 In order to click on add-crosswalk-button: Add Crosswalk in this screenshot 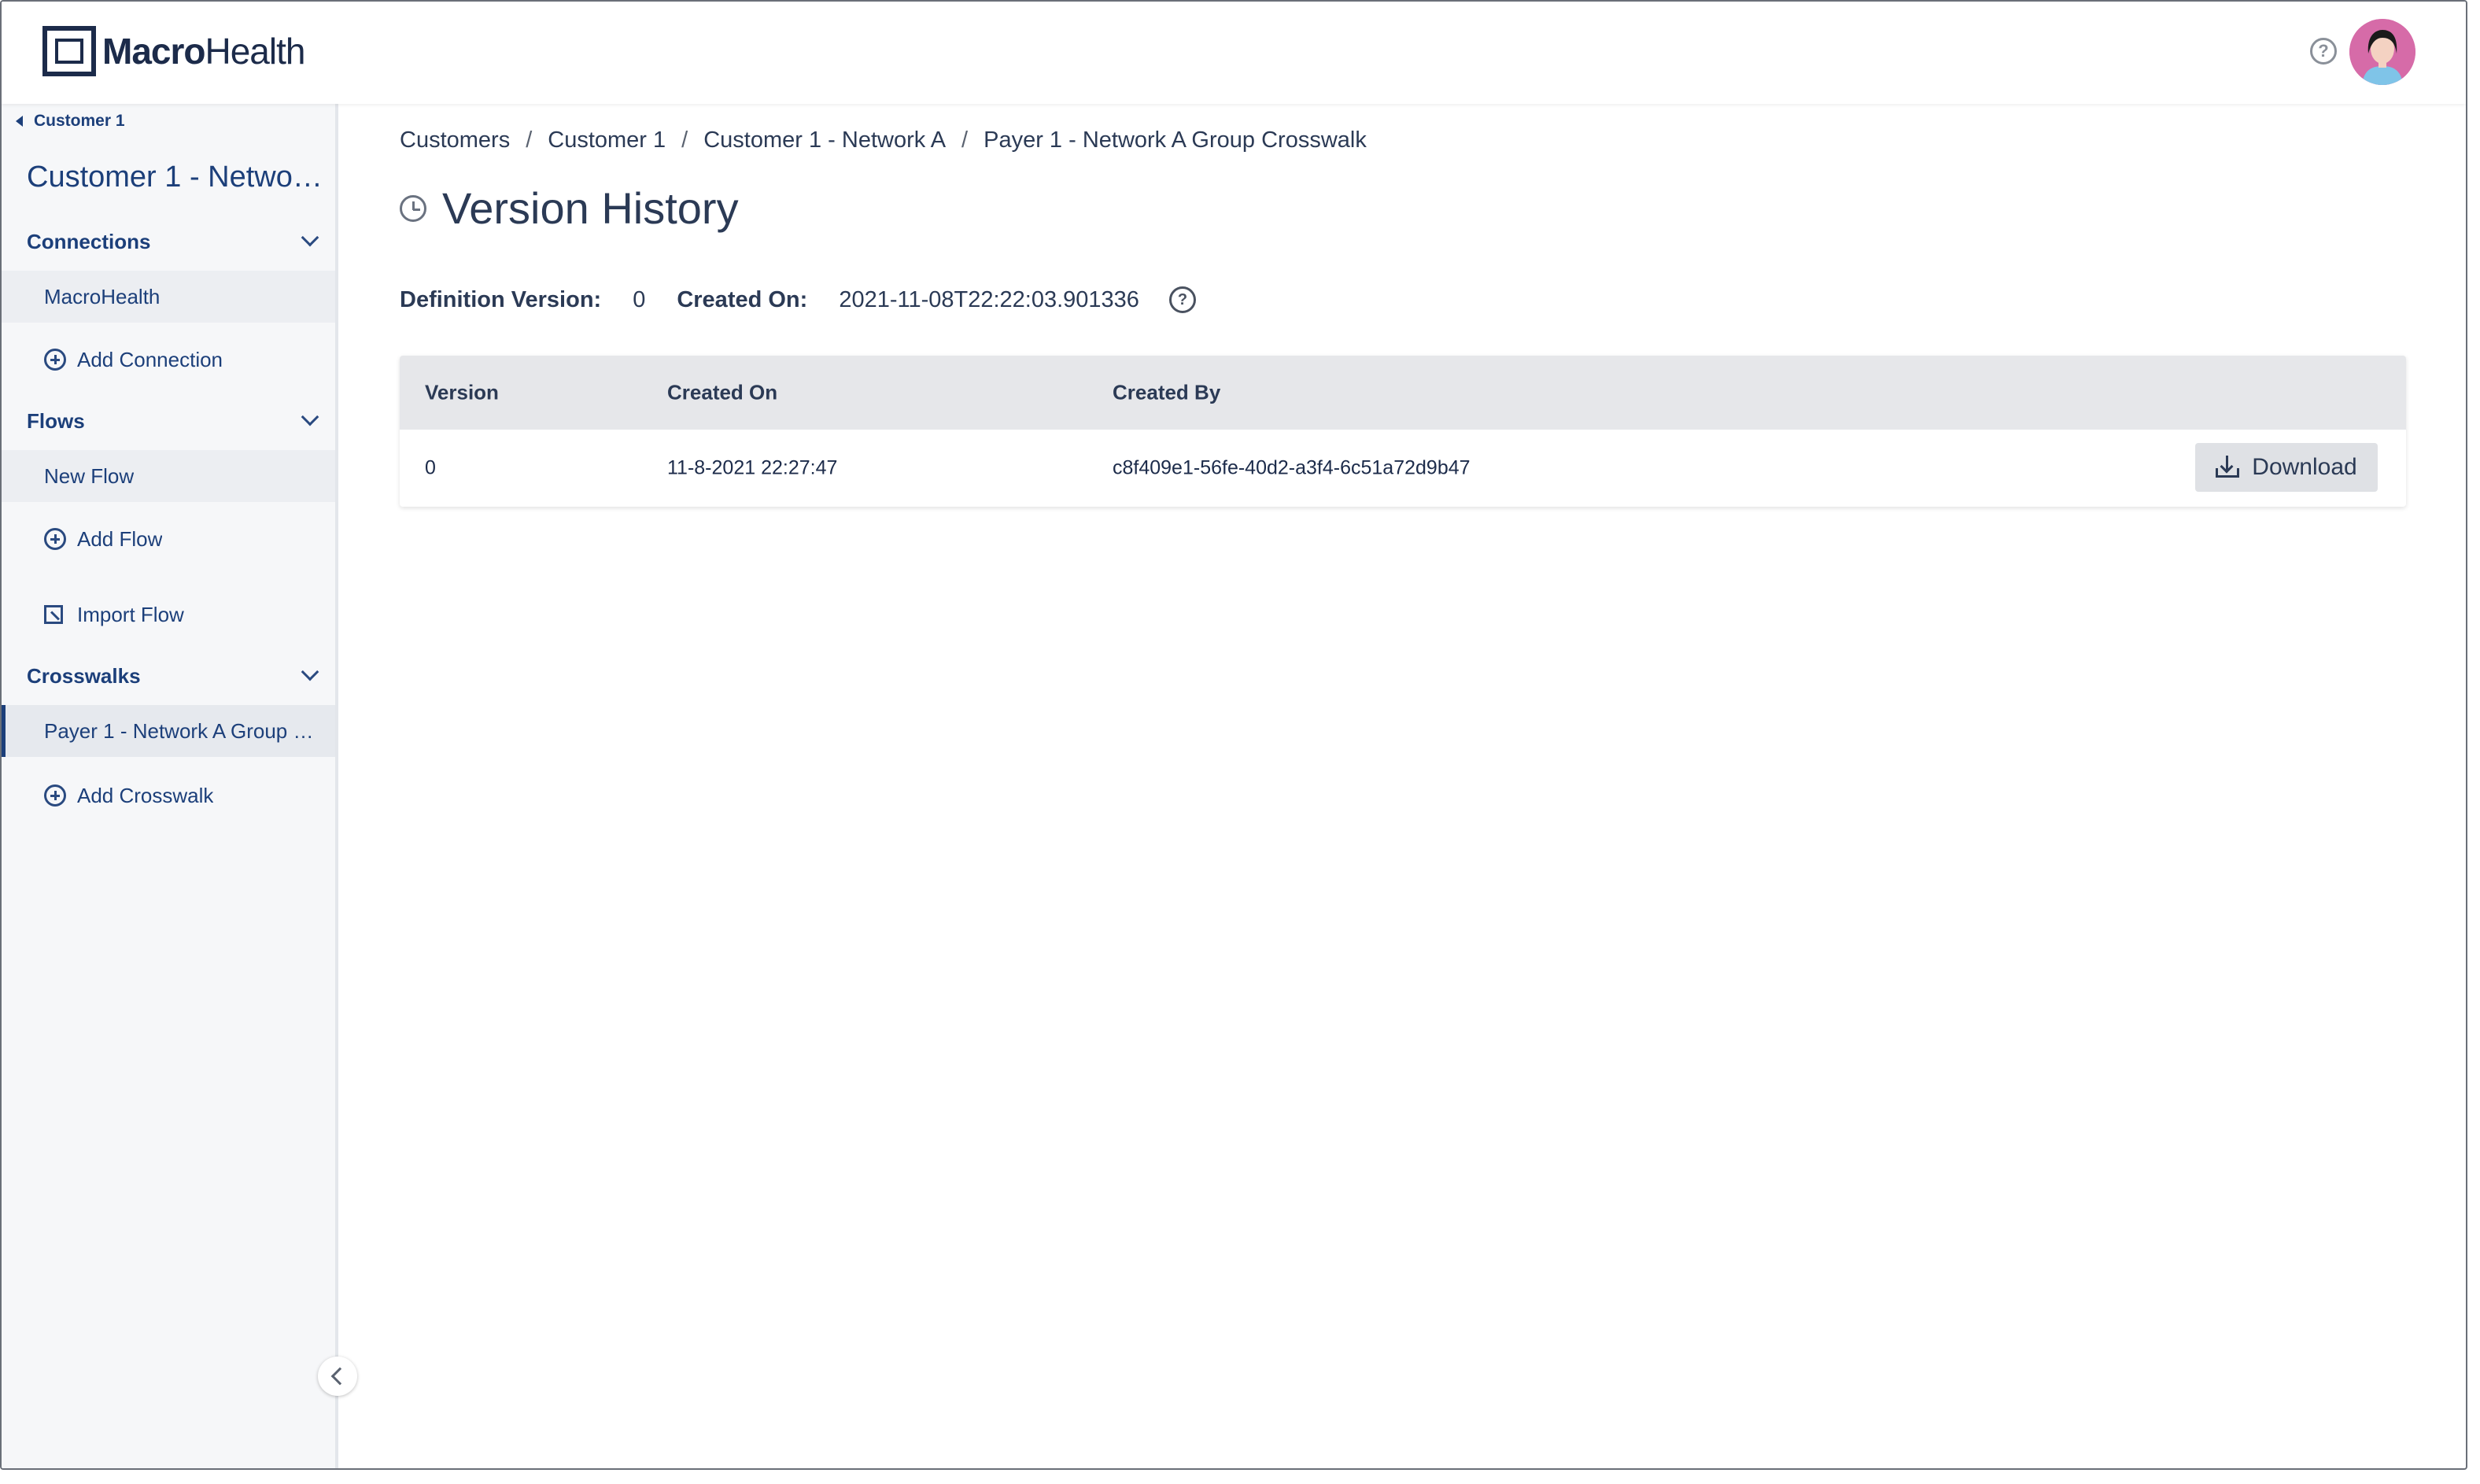, I will do `click(168, 795)`.